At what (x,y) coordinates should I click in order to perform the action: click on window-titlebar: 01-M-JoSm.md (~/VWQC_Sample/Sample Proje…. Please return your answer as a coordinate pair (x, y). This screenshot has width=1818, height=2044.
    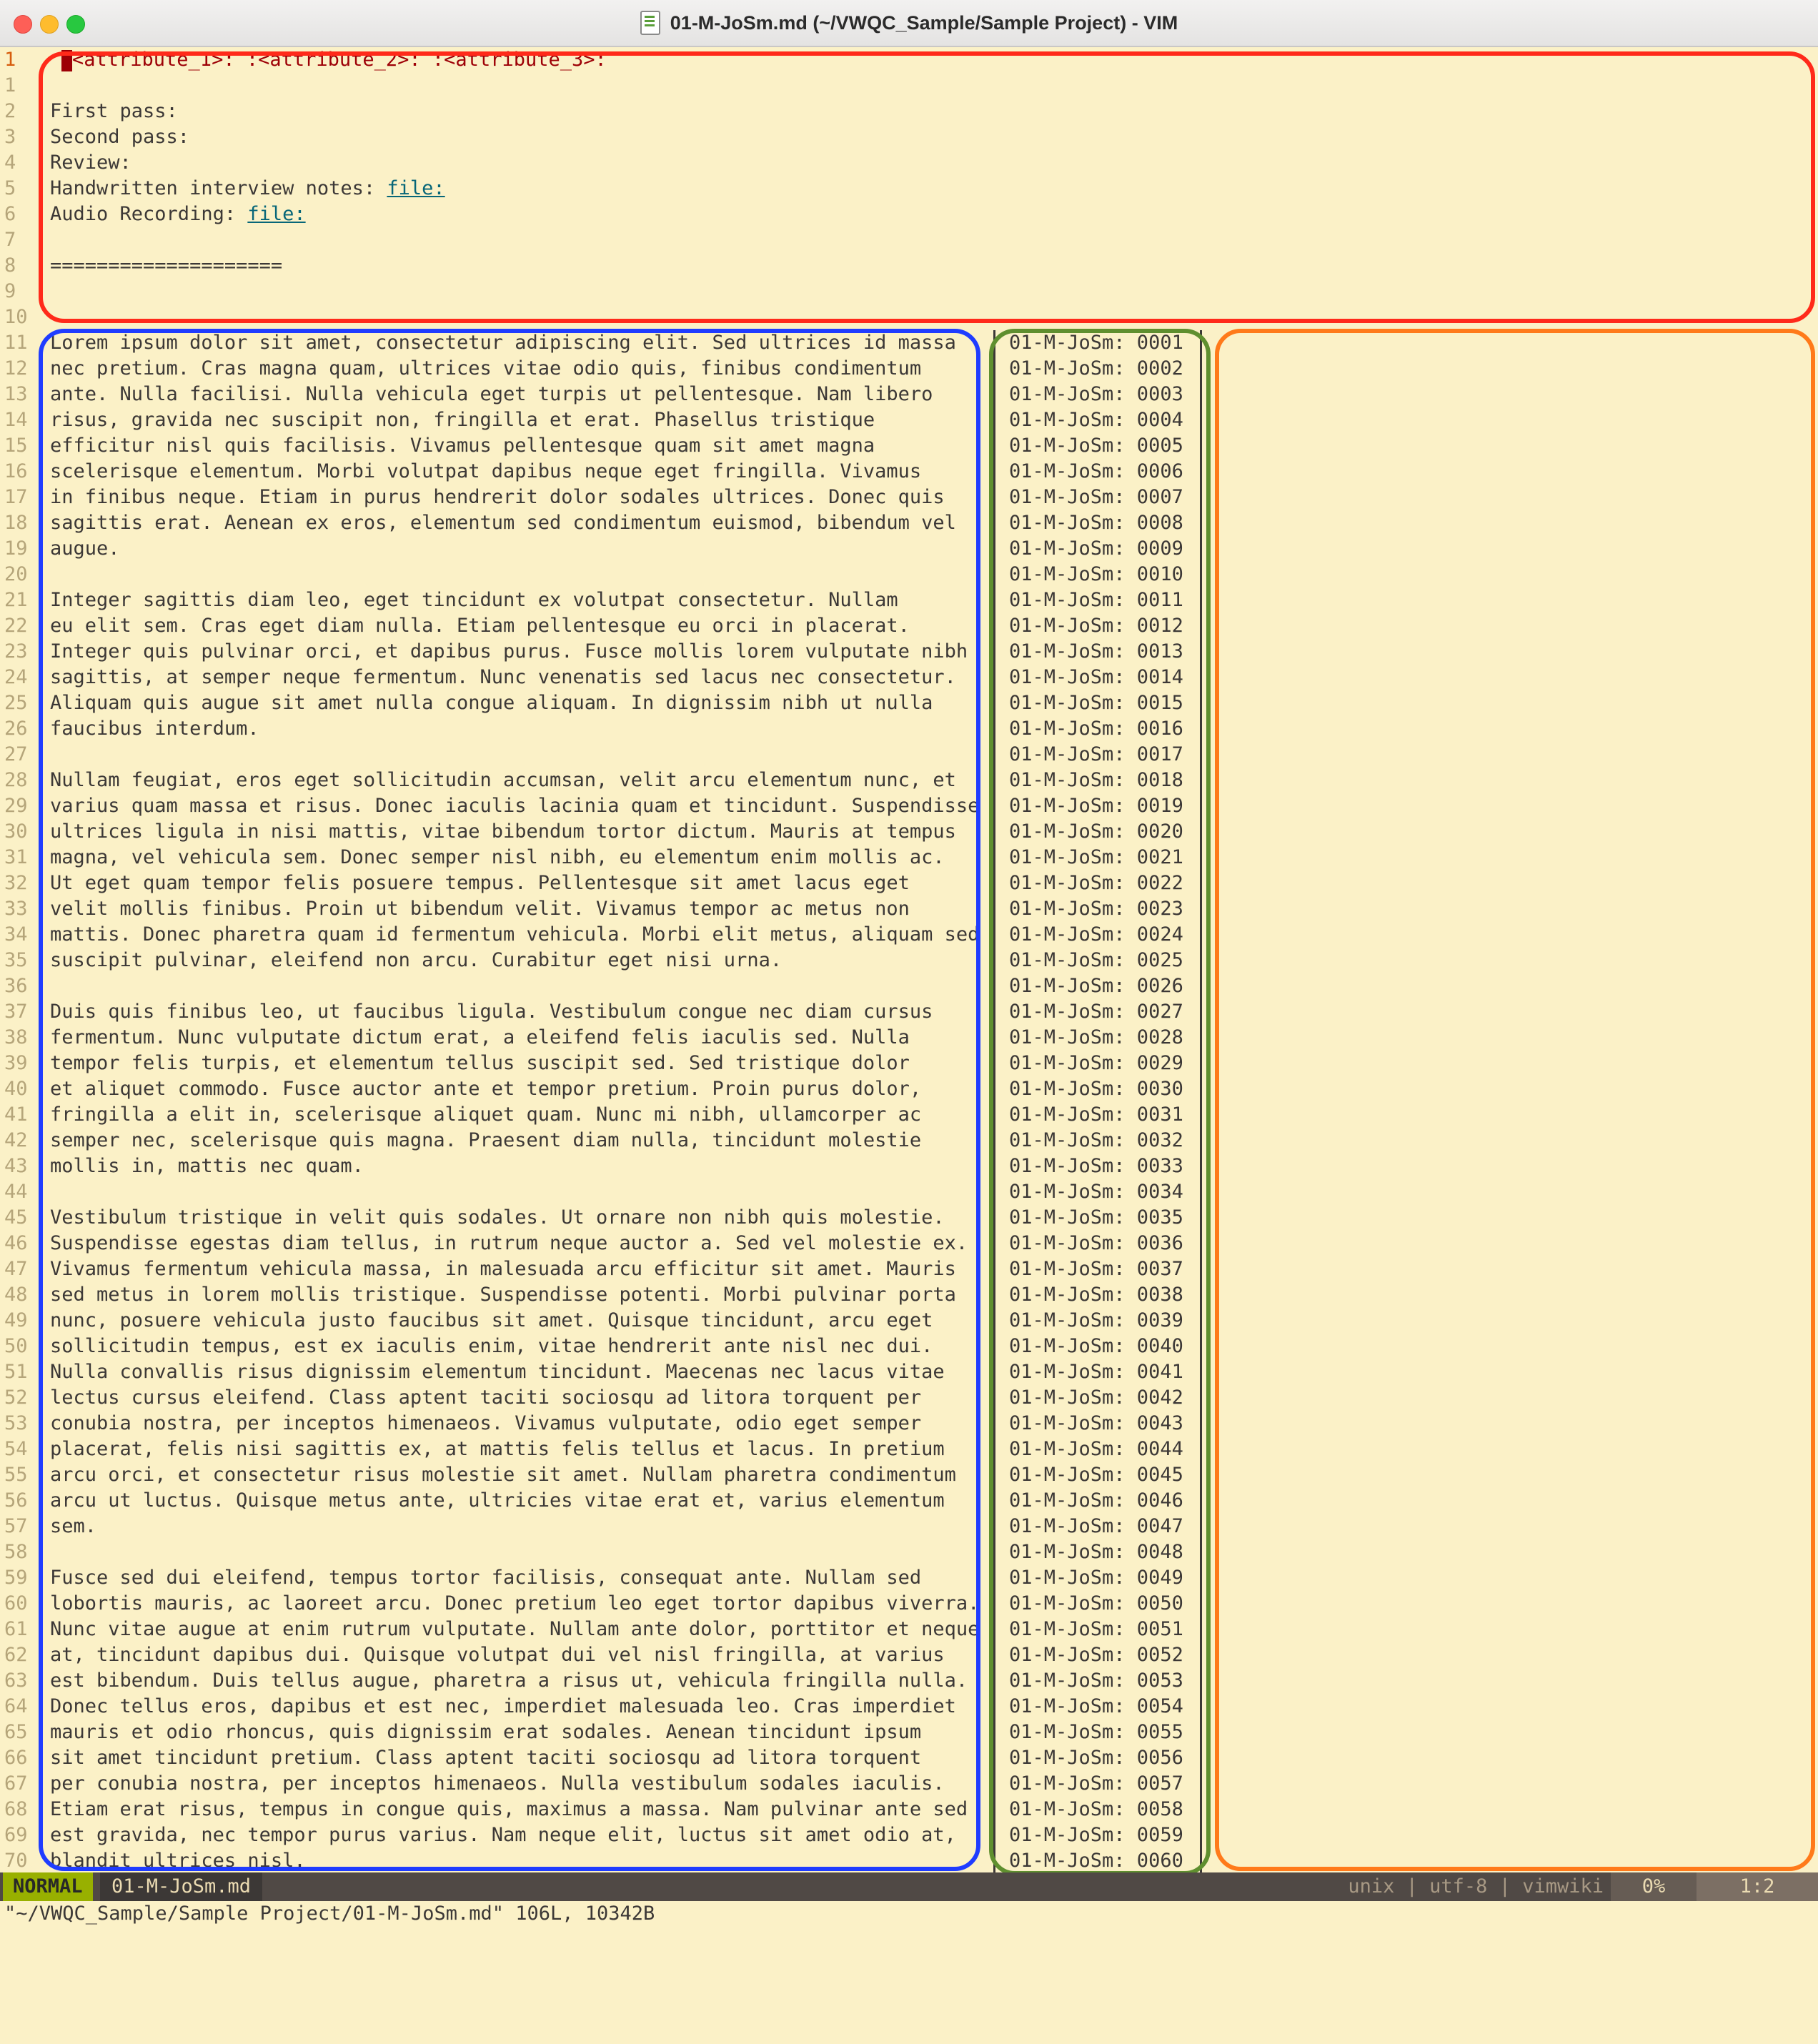
    Looking at the image, I should click on (909, 23).